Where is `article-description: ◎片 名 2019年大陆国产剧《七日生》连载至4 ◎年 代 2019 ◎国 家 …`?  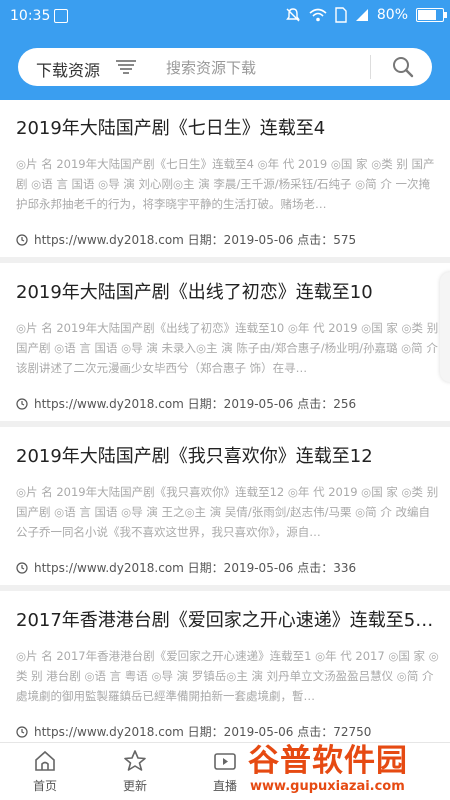 article-description: ◎片 名 2019年大陆国产剧《七日生》连载至4 ◎年 代 2019 ◎国 家 … is located at coordinates (225, 184).